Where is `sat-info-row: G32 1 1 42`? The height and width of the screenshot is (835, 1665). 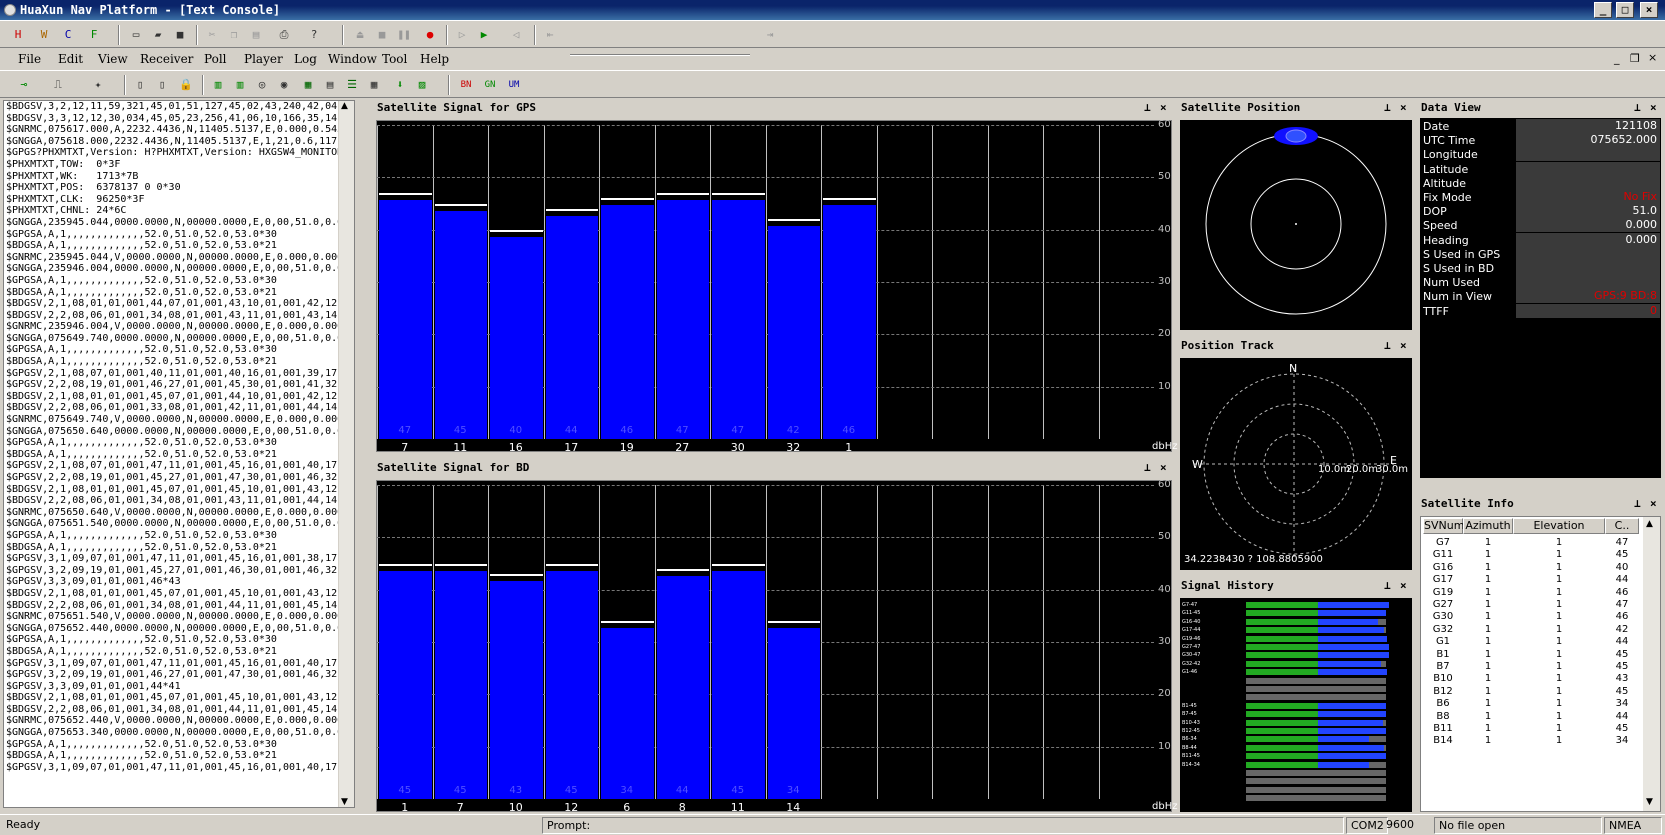 sat-info-row: G32 1 1 42 is located at coordinates (1531, 629).